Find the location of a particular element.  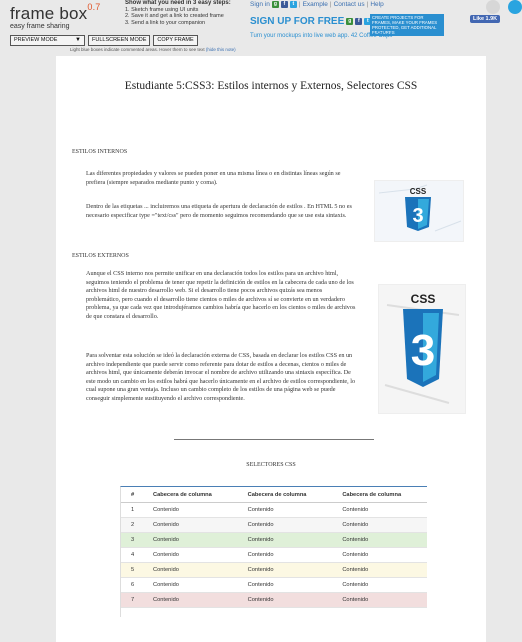

row-number: 5 is located at coordinates (132, 570).